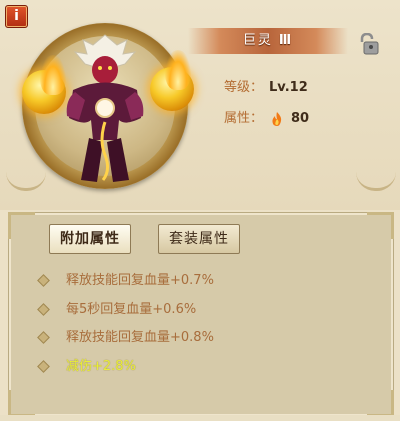 This screenshot has height=421, width=400. What do you see at coordinates (369, 44) in the screenshot?
I see `unlock-icon` at bounding box center [369, 44].